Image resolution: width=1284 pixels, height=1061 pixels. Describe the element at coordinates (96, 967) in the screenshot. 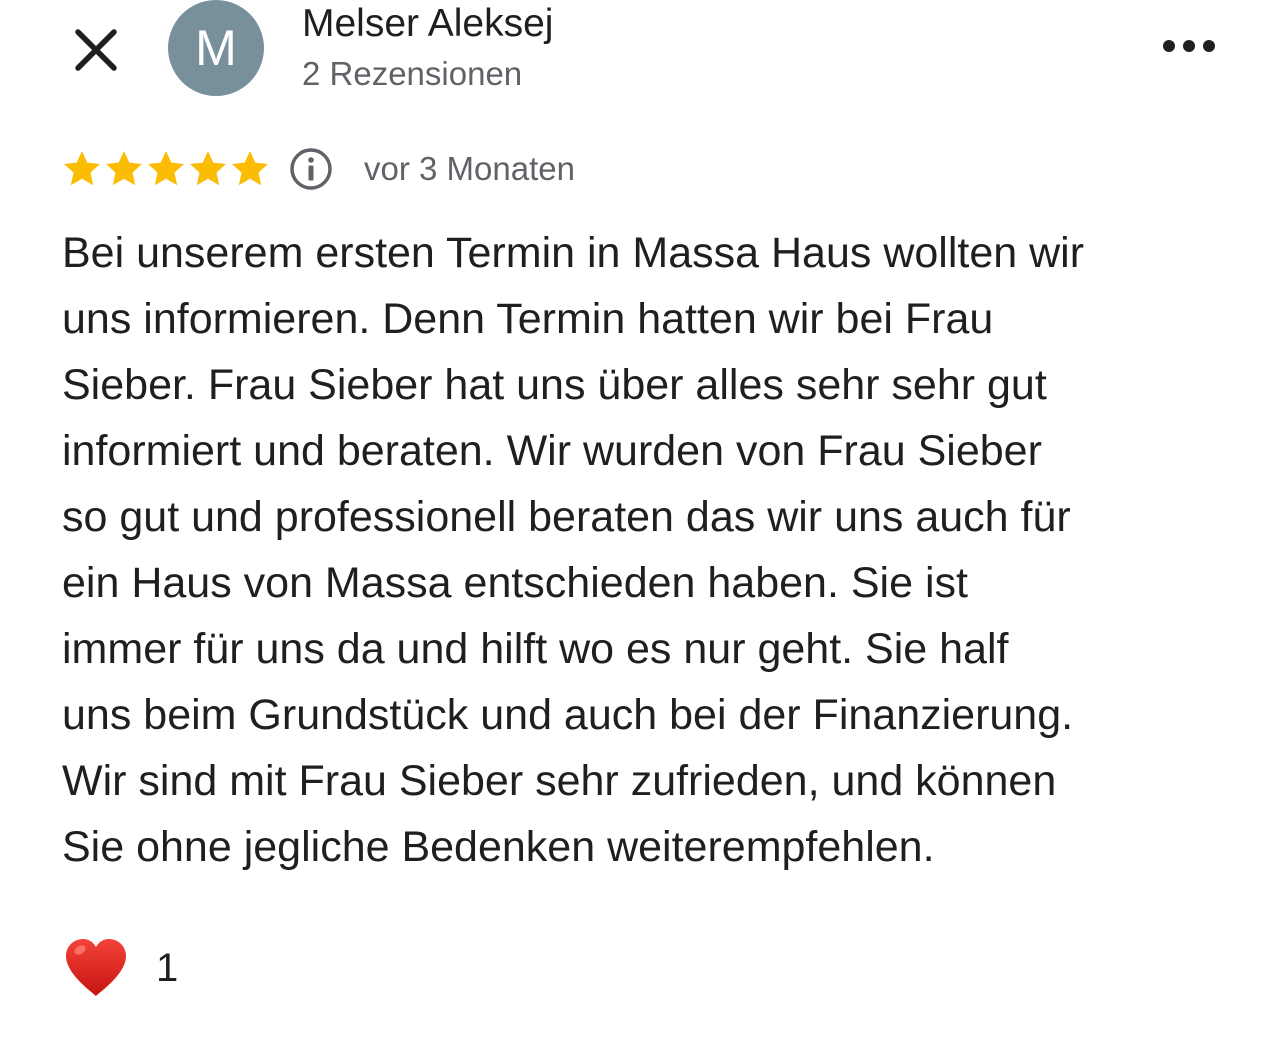

I see `heart-icon` at that location.